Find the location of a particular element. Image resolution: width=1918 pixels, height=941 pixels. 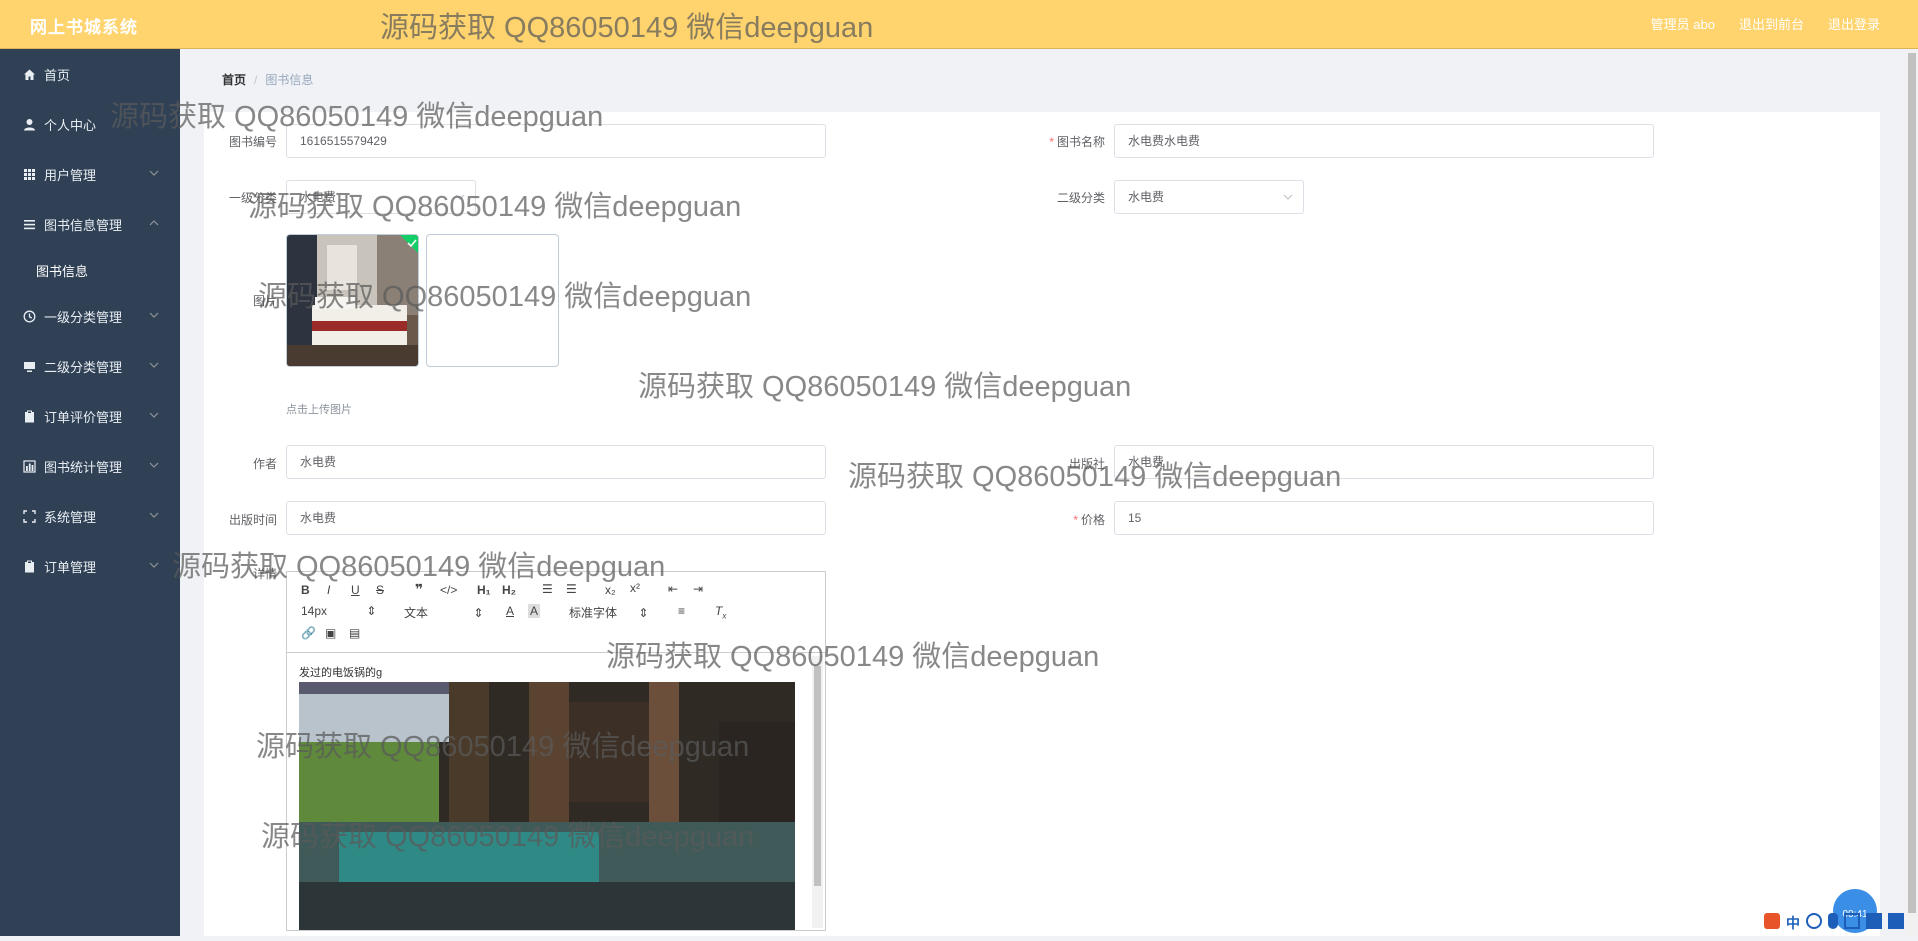

text-style-select: 文本 ⇕ is located at coordinates (443, 612).